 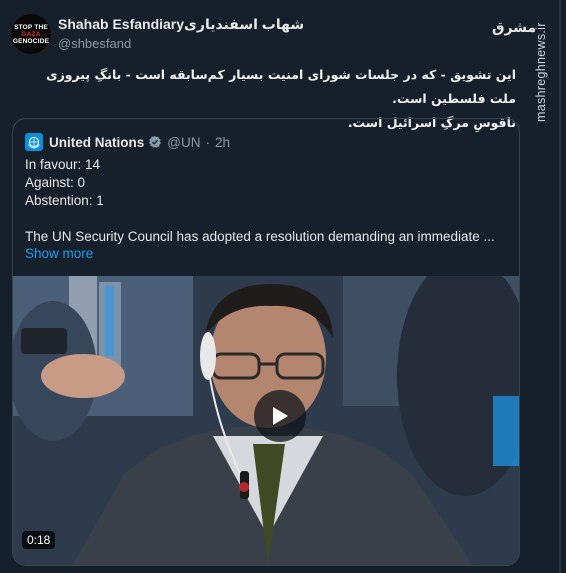 What do you see at coordinates (64, 200) in the screenshot?
I see `vote-abstention: Abstention: 1` at bounding box center [64, 200].